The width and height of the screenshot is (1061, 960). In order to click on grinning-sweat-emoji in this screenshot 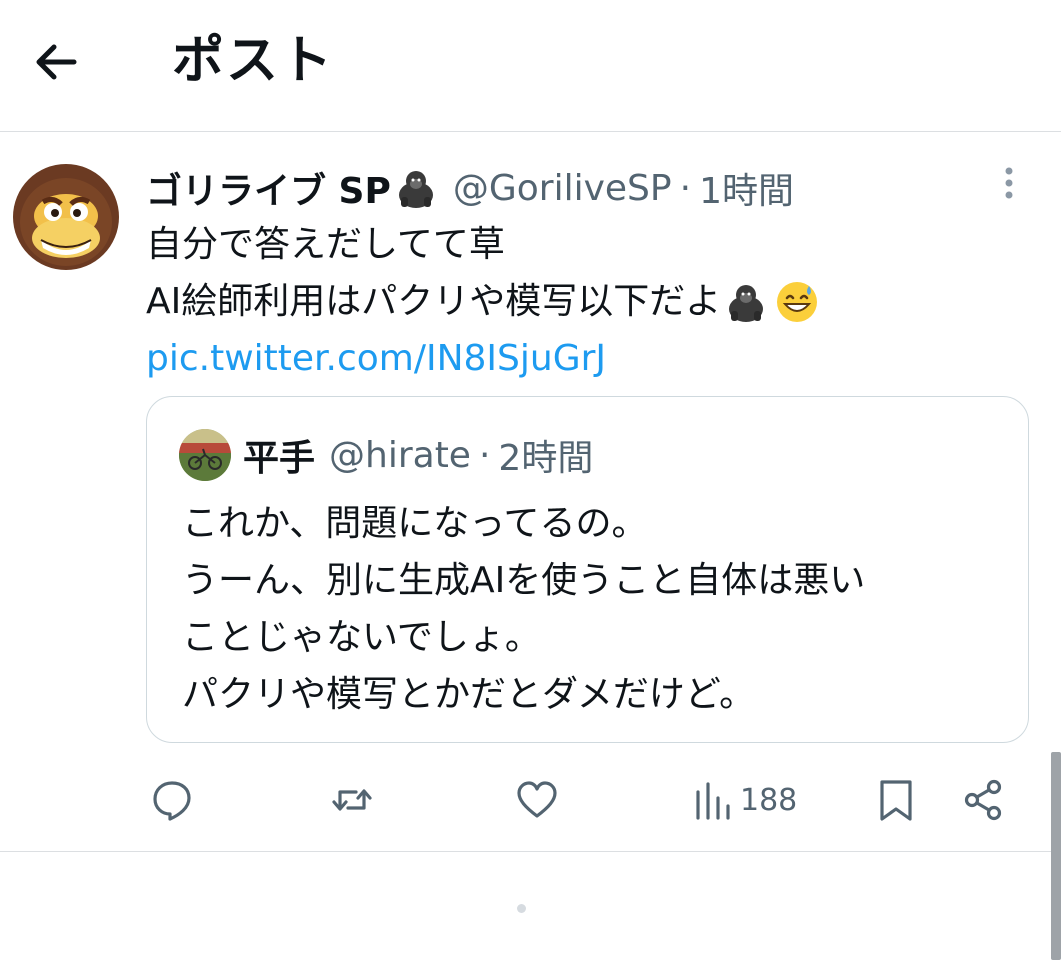, I will do `click(797, 301)`.